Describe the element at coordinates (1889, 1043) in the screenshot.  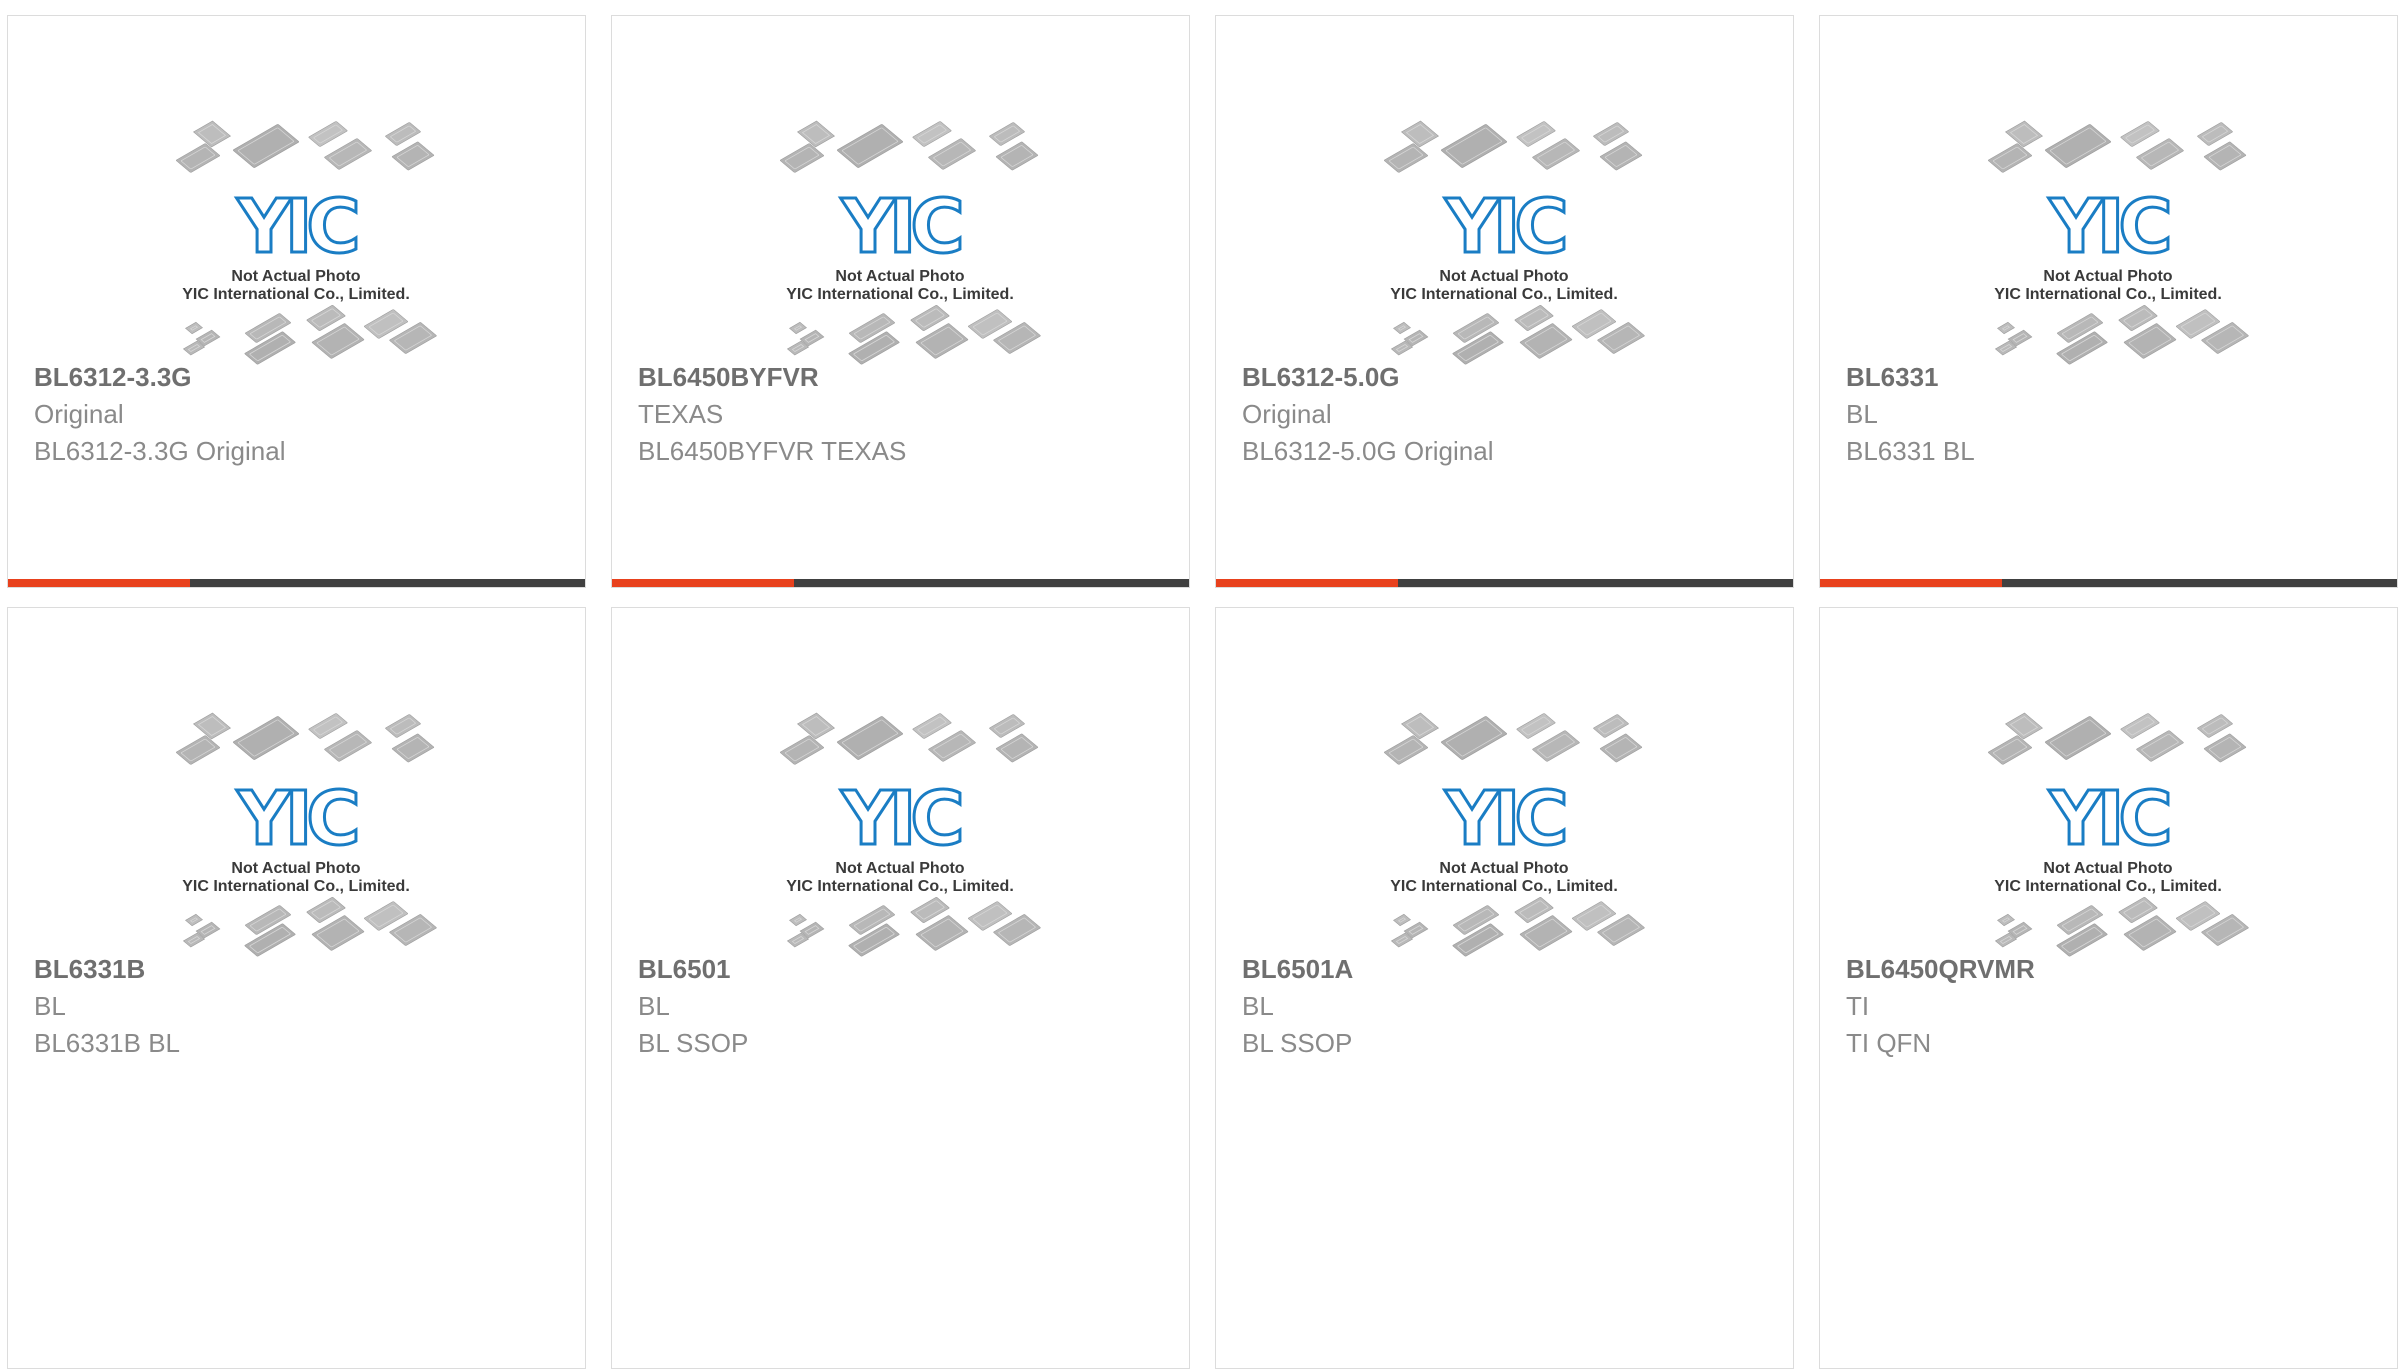
I see `product-description: TI QFN` at that location.